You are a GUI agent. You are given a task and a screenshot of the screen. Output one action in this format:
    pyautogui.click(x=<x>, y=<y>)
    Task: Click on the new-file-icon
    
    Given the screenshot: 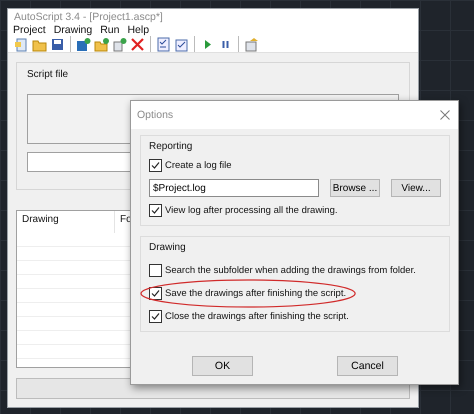 What is the action you would take?
    pyautogui.click(x=21, y=44)
    